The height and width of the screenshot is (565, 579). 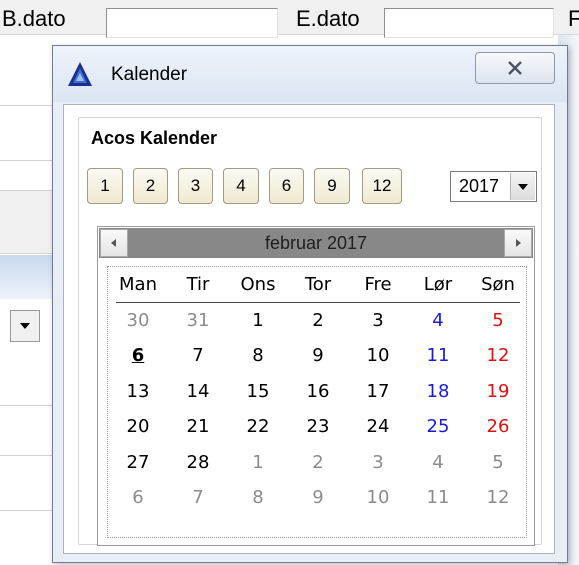 What do you see at coordinates (105, 186) in the screenshot?
I see `shortcut-button-1: 1` at bounding box center [105, 186].